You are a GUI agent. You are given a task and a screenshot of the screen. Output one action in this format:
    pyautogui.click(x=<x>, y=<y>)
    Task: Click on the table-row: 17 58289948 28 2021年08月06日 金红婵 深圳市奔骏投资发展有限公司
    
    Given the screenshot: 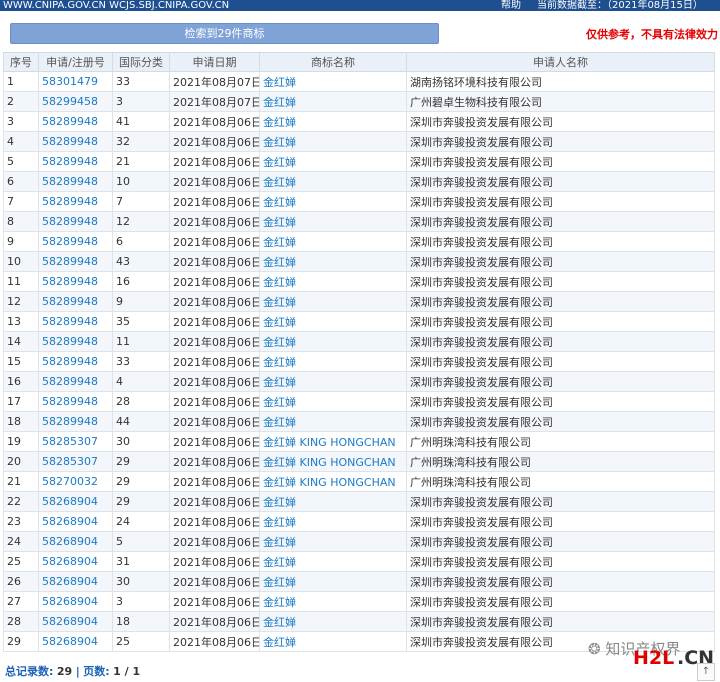 What is the action you would take?
    pyautogui.click(x=359, y=401)
    